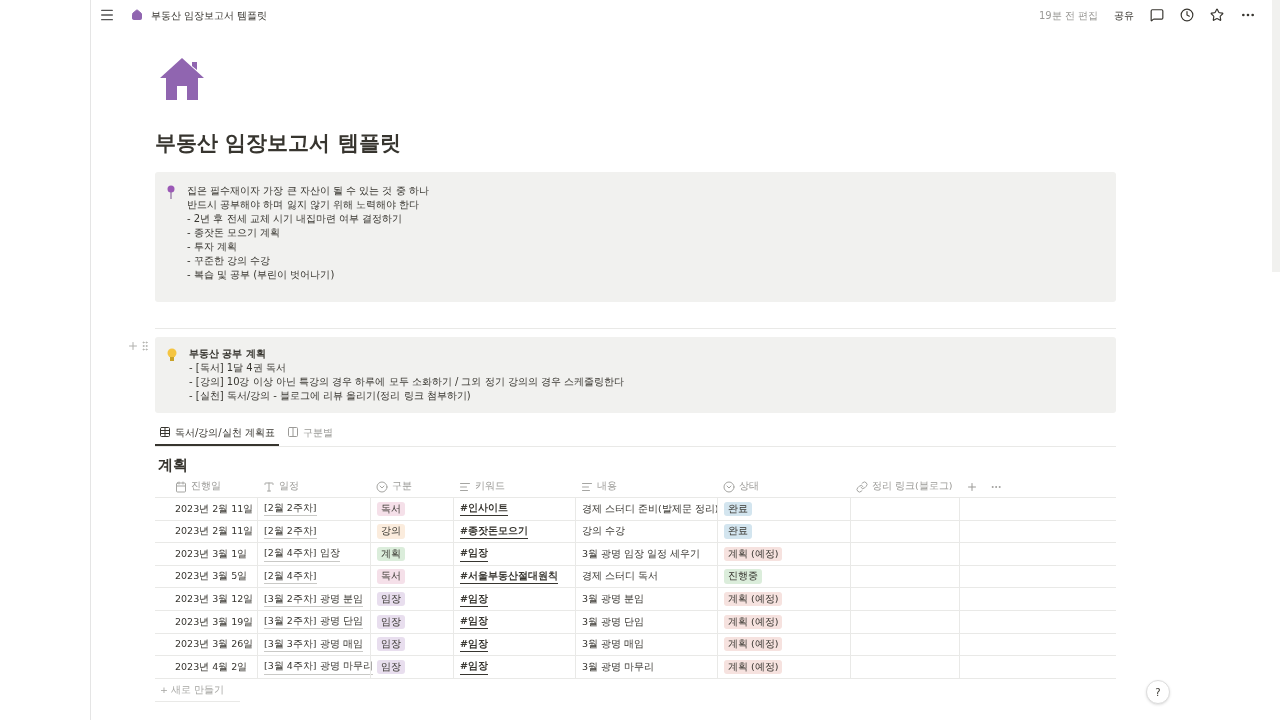  What do you see at coordinates (304, 204) in the screenshot?
I see `callout-line: 반드시 공부해야 하며 잃지 않기 위해 노력해야 한다` at bounding box center [304, 204].